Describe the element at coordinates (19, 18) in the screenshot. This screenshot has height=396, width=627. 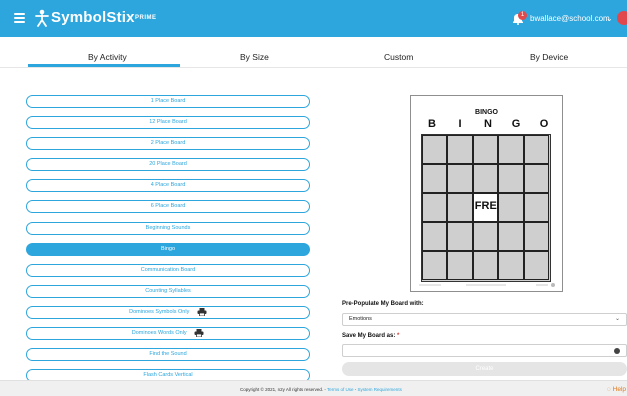
I see `menu-icon` at that location.